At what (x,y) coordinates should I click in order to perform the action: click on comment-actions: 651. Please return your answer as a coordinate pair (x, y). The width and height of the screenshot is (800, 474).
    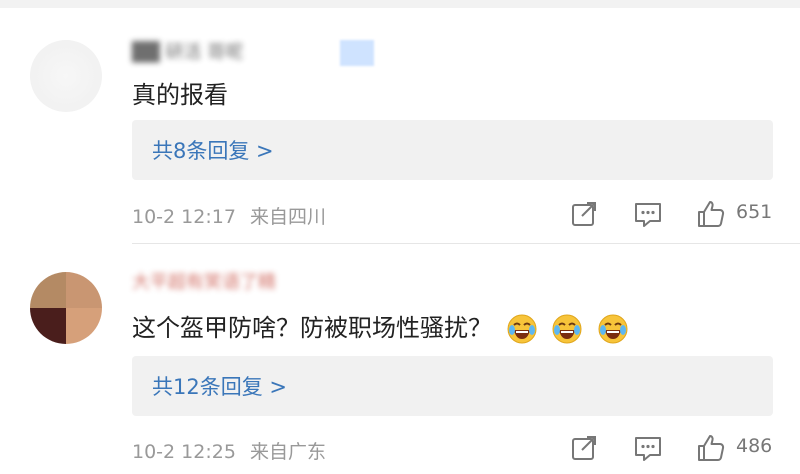
    Looking at the image, I should click on (672, 215).